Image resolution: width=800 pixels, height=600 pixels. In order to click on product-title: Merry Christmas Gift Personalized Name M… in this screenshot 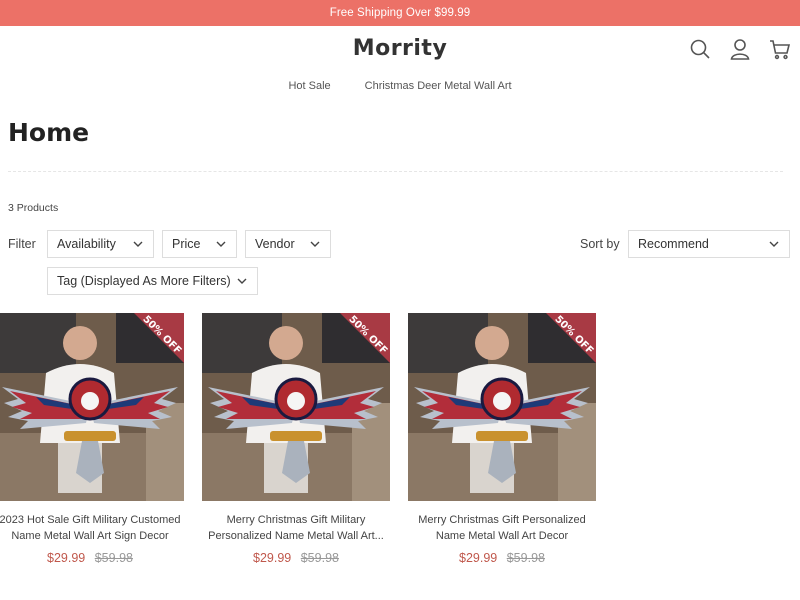, I will do `click(502, 528)`.